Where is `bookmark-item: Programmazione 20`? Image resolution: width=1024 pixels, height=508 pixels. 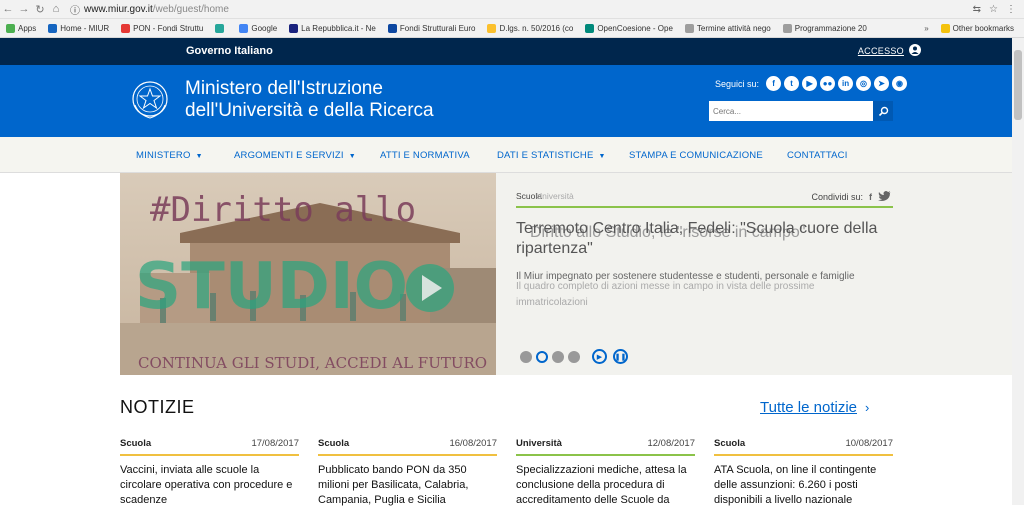 bookmark-item: Programmazione 20 is located at coordinates (825, 28).